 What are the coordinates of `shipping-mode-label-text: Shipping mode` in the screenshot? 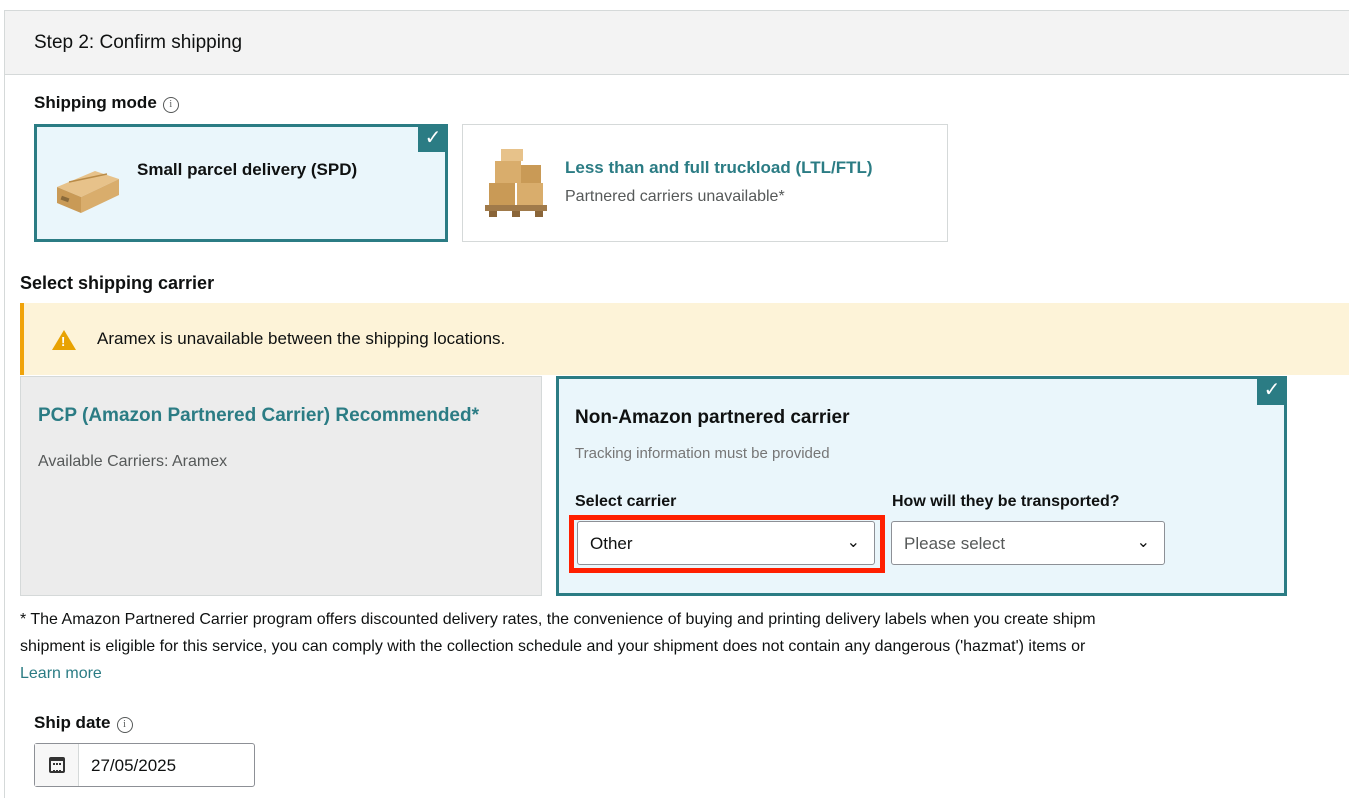 It's located at (95, 102).